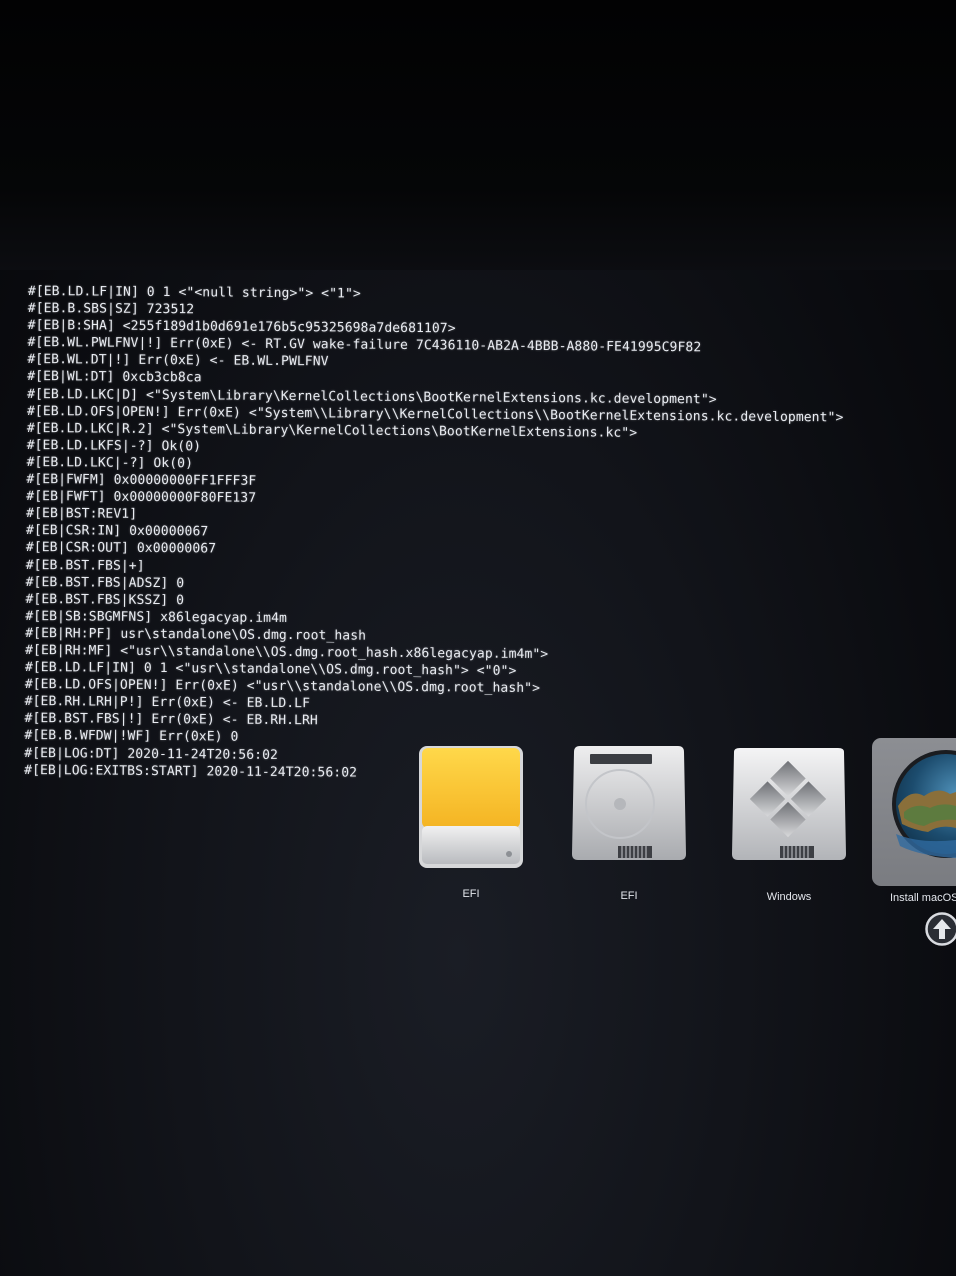 This screenshot has height=1276, width=956. Describe the element at coordinates (940, 929) in the screenshot. I see `arrow-up-circle-icon` at that location.